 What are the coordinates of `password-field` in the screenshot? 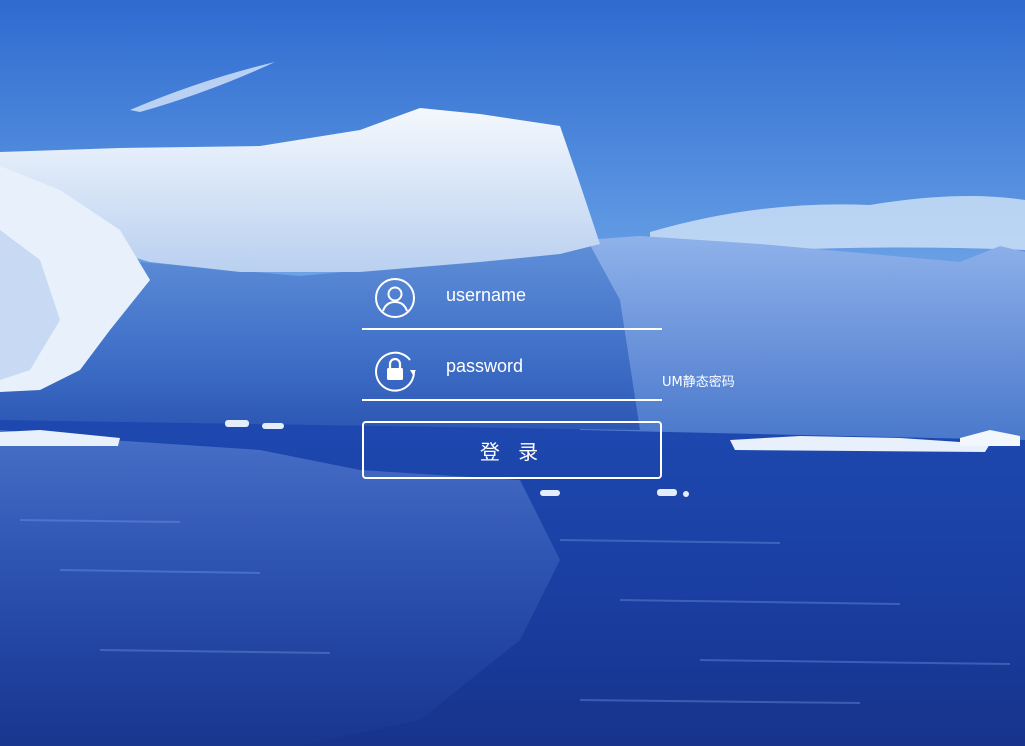 It's located at (512, 370).